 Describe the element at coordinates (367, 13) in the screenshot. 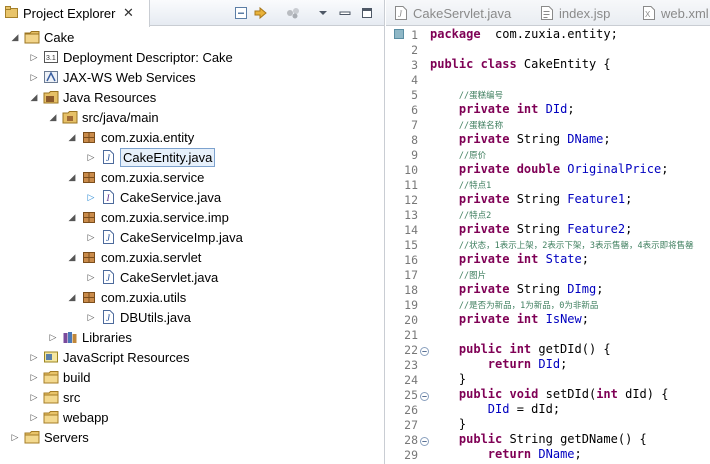

I see `maximize-icon` at that location.